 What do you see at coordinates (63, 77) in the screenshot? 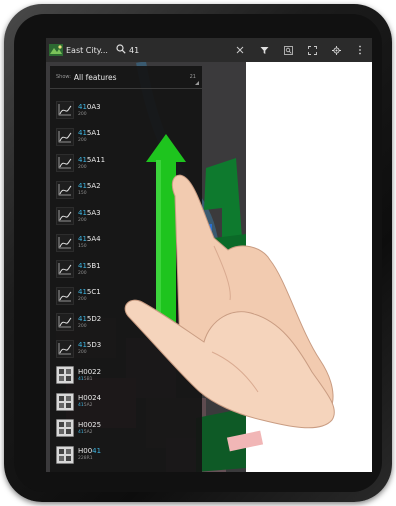
I see `filter-label: Show:` at bounding box center [63, 77].